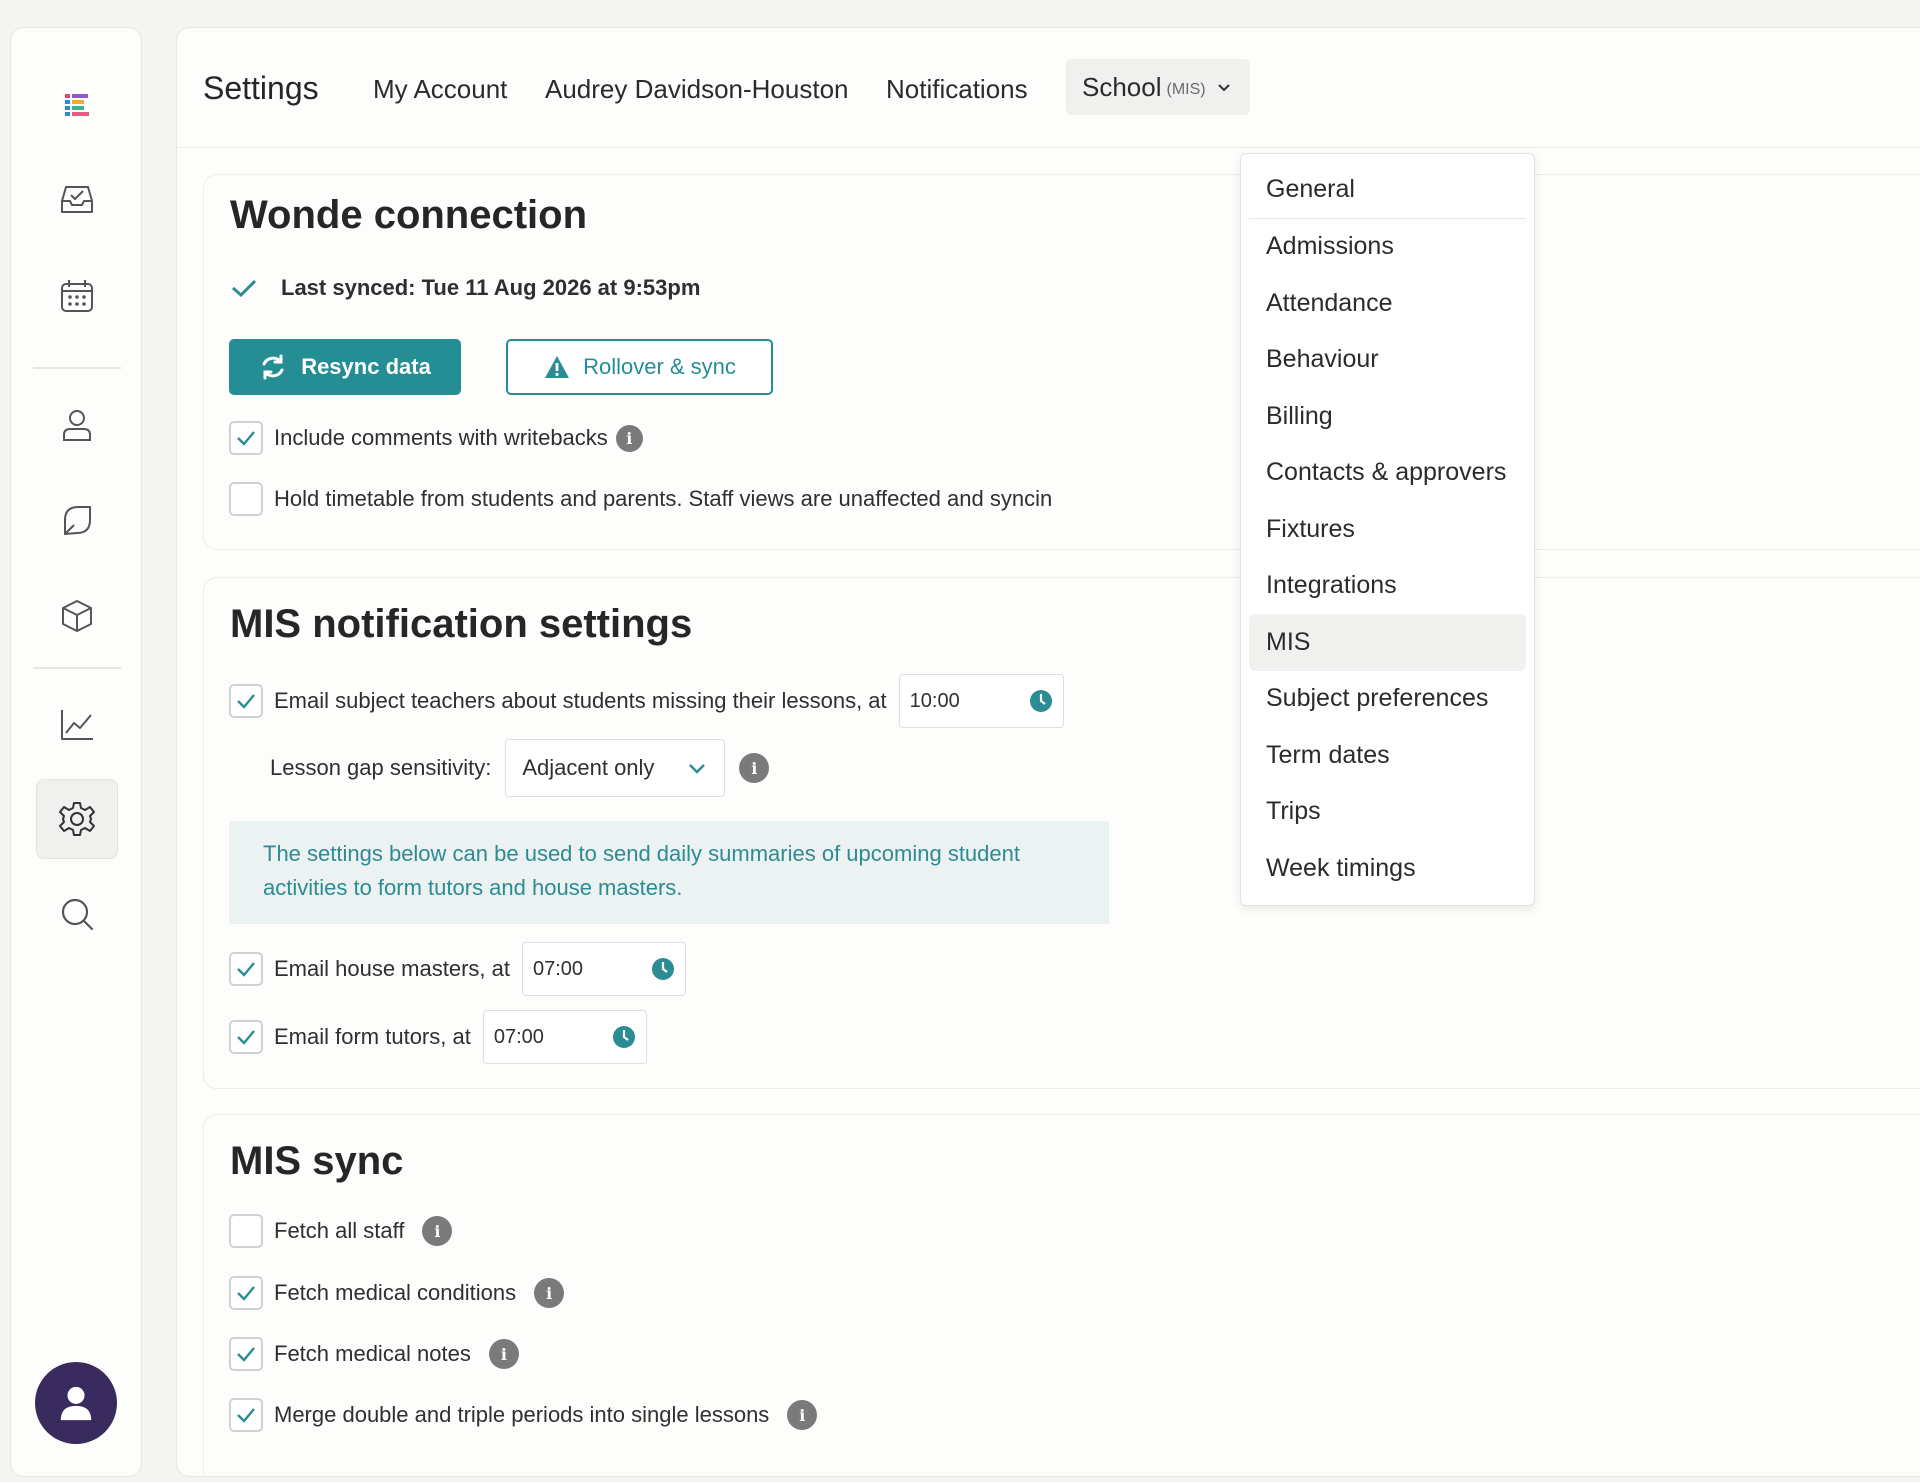 This screenshot has height=1482, width=1920. Describe the element at coordinates (77, 725) in the screenshot. I see `chart-icon` at that location.